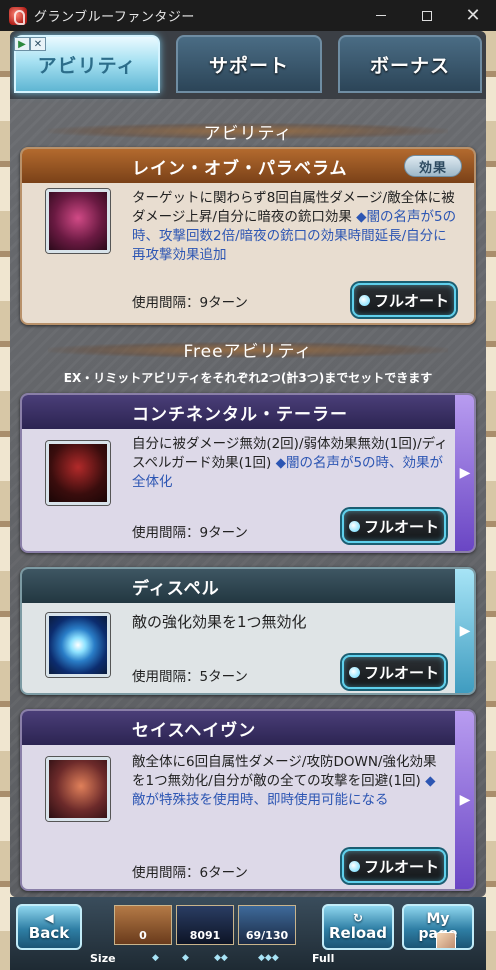 The height and width of the screenshot is (970, 496). I want to click on close-small-icon: ✕, so click(38, 44).